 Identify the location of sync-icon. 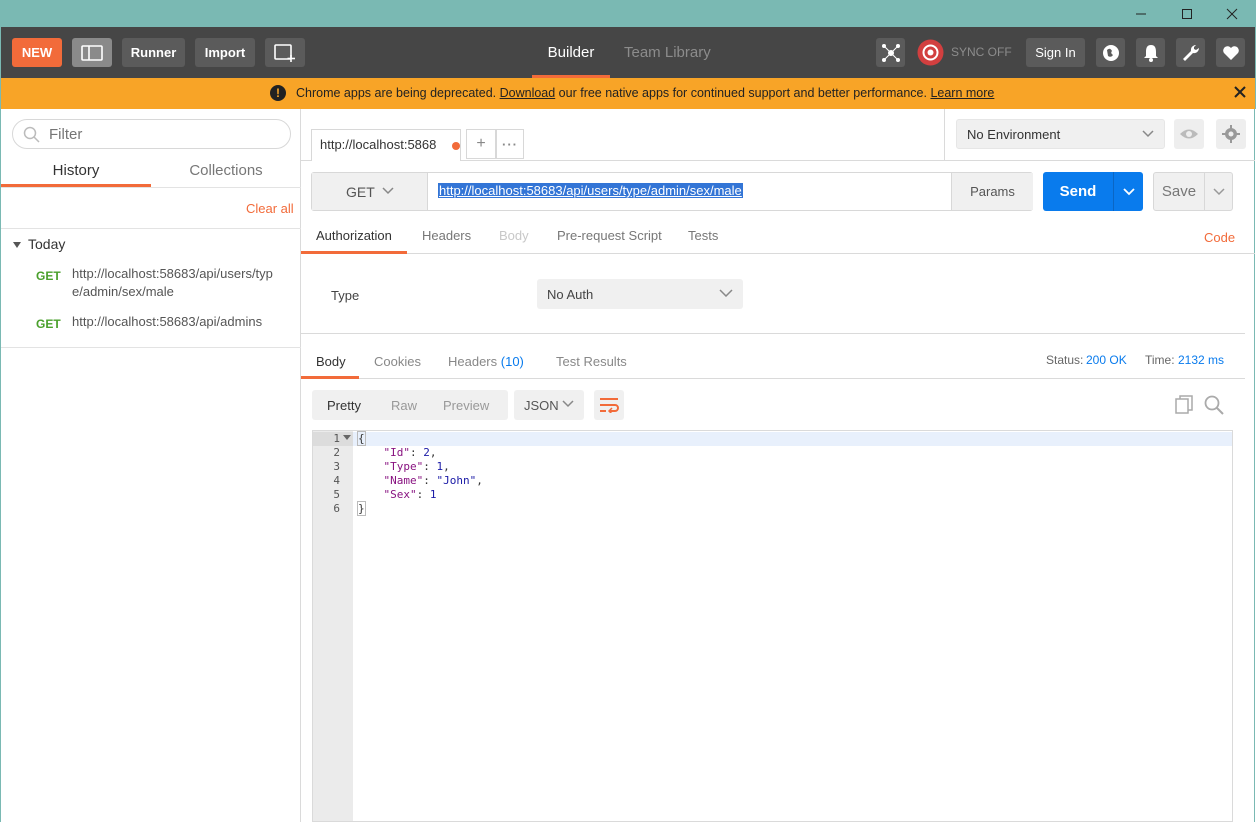
(930, 52).